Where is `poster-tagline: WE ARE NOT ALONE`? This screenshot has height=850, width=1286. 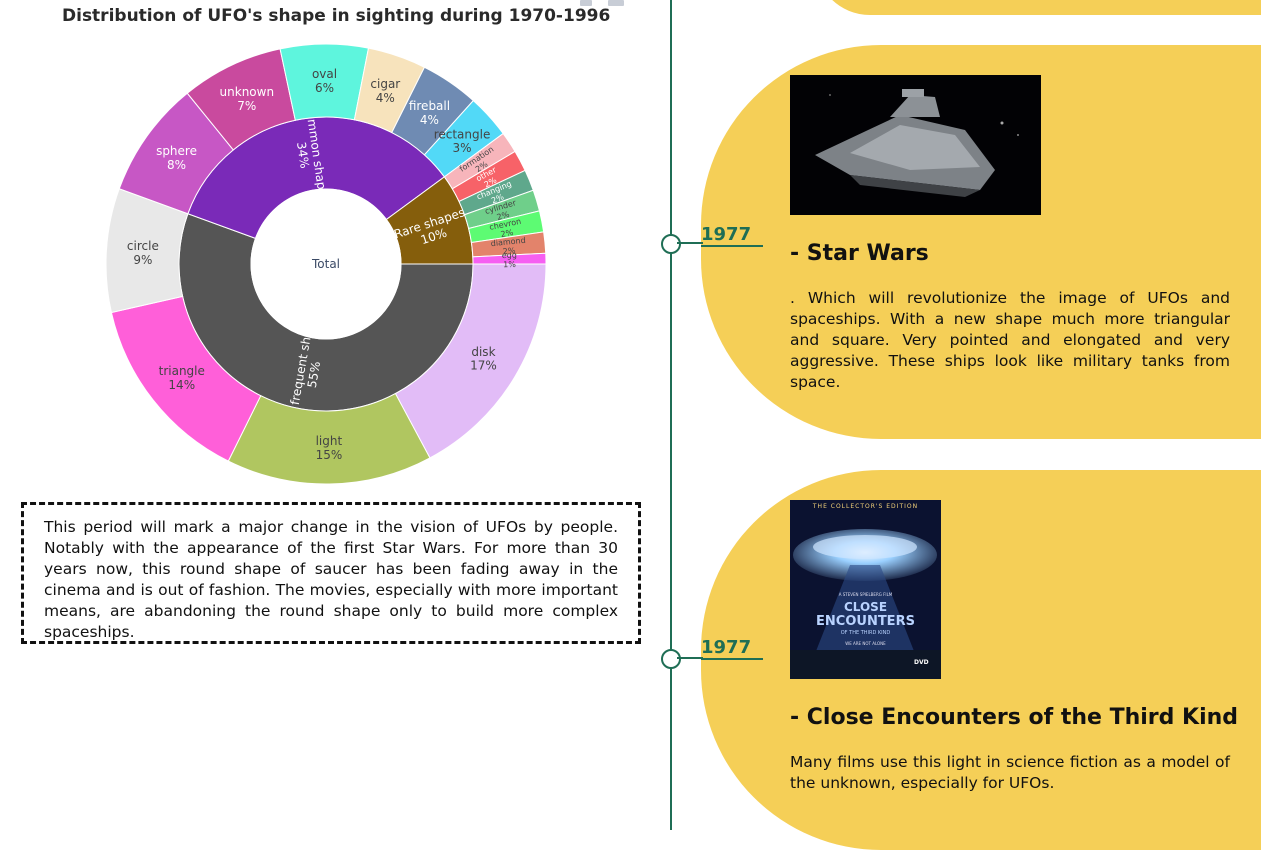 poster-tagline: WE ARE NOT ALONE is located at coordinates (865, 643).